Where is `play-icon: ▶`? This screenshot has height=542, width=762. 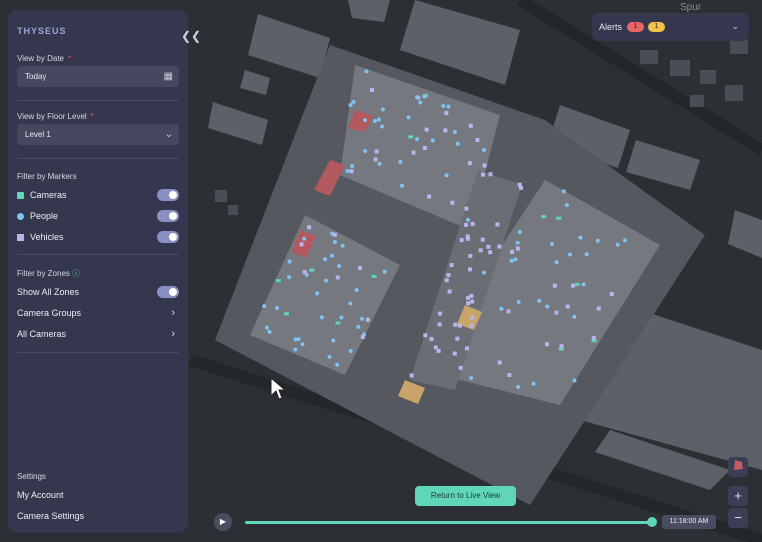
play-icon: ▶ is located at coordinates (223, 522).